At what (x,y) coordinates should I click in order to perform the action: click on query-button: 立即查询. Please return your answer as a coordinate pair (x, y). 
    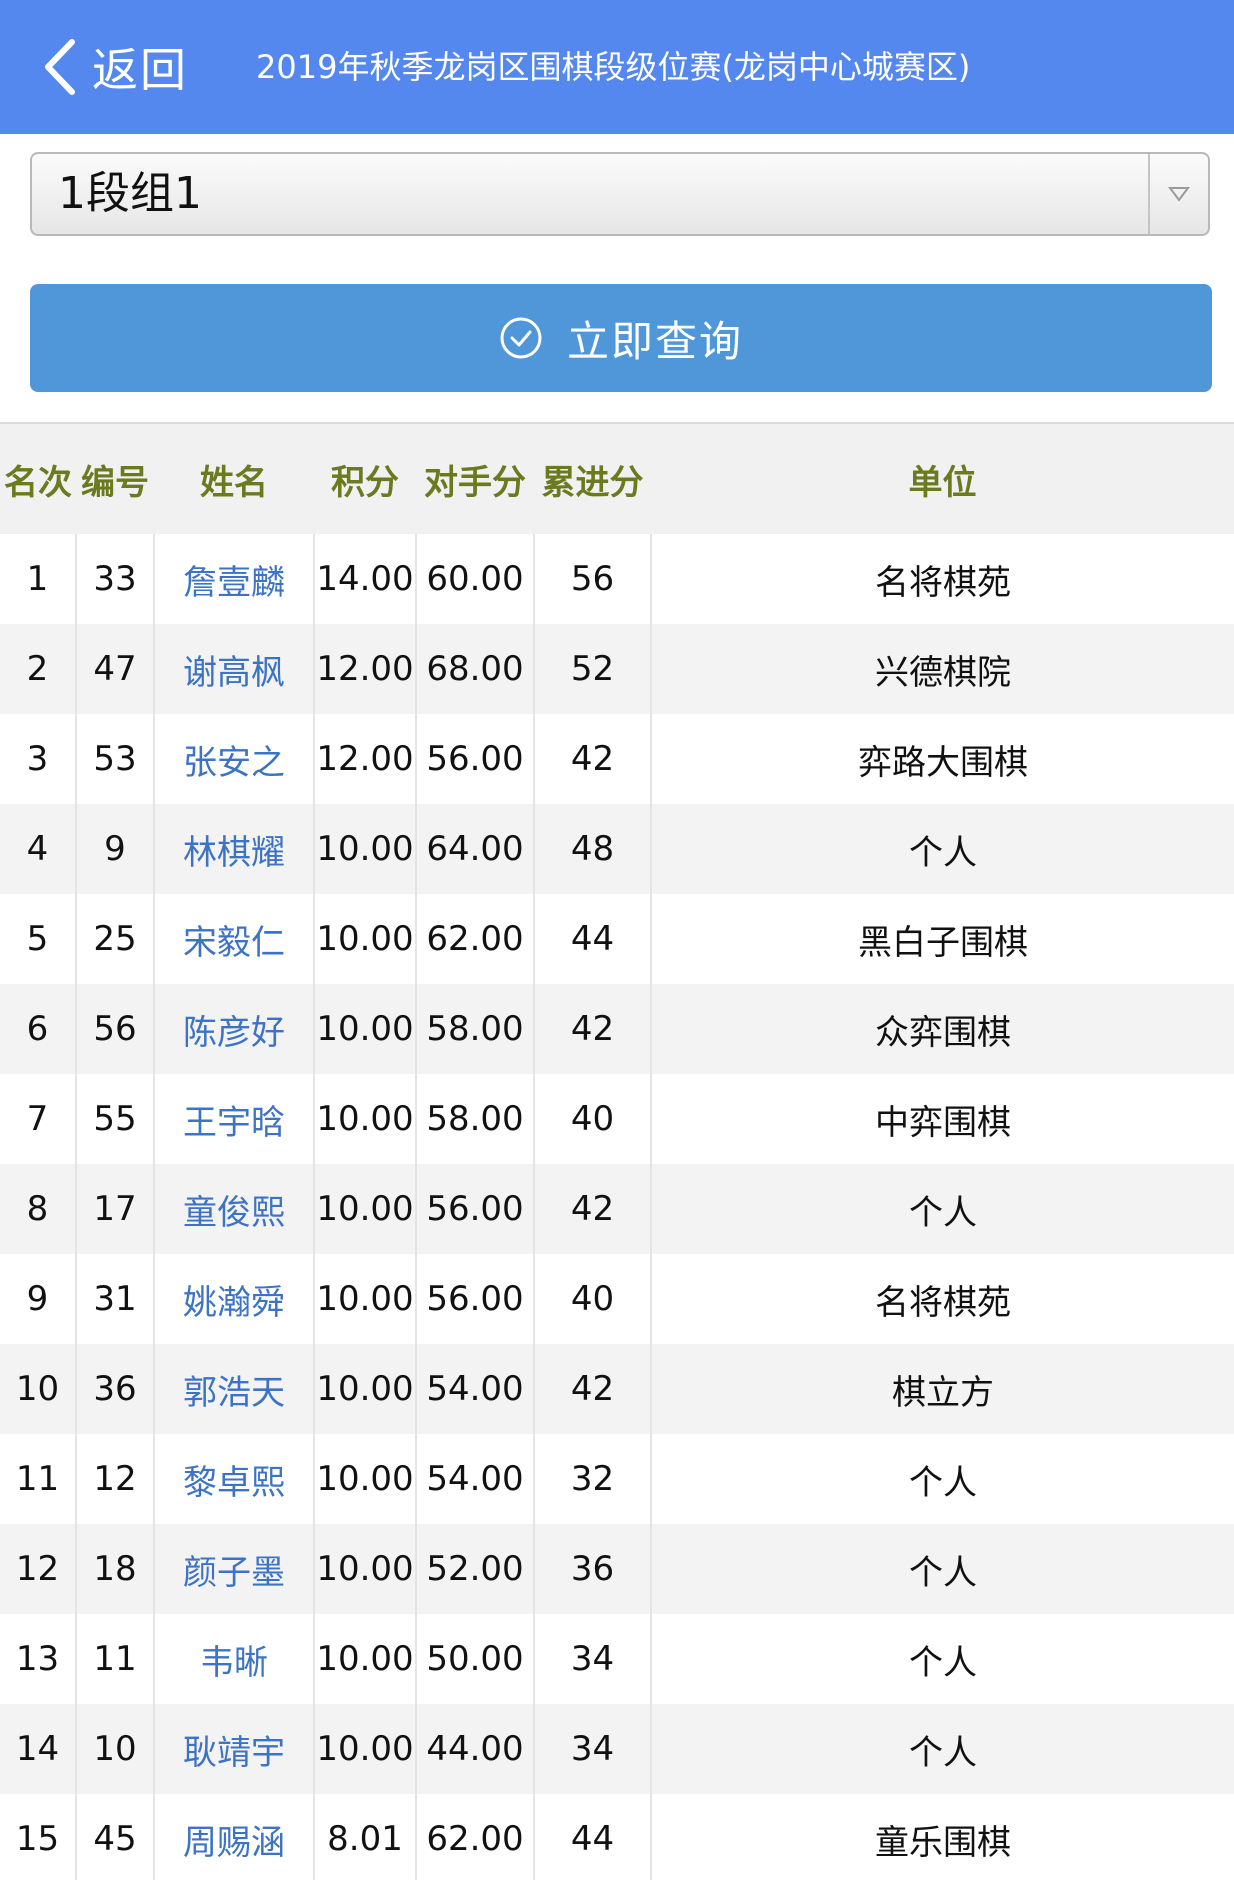
    Looking at the image, I should click on (621, 338).